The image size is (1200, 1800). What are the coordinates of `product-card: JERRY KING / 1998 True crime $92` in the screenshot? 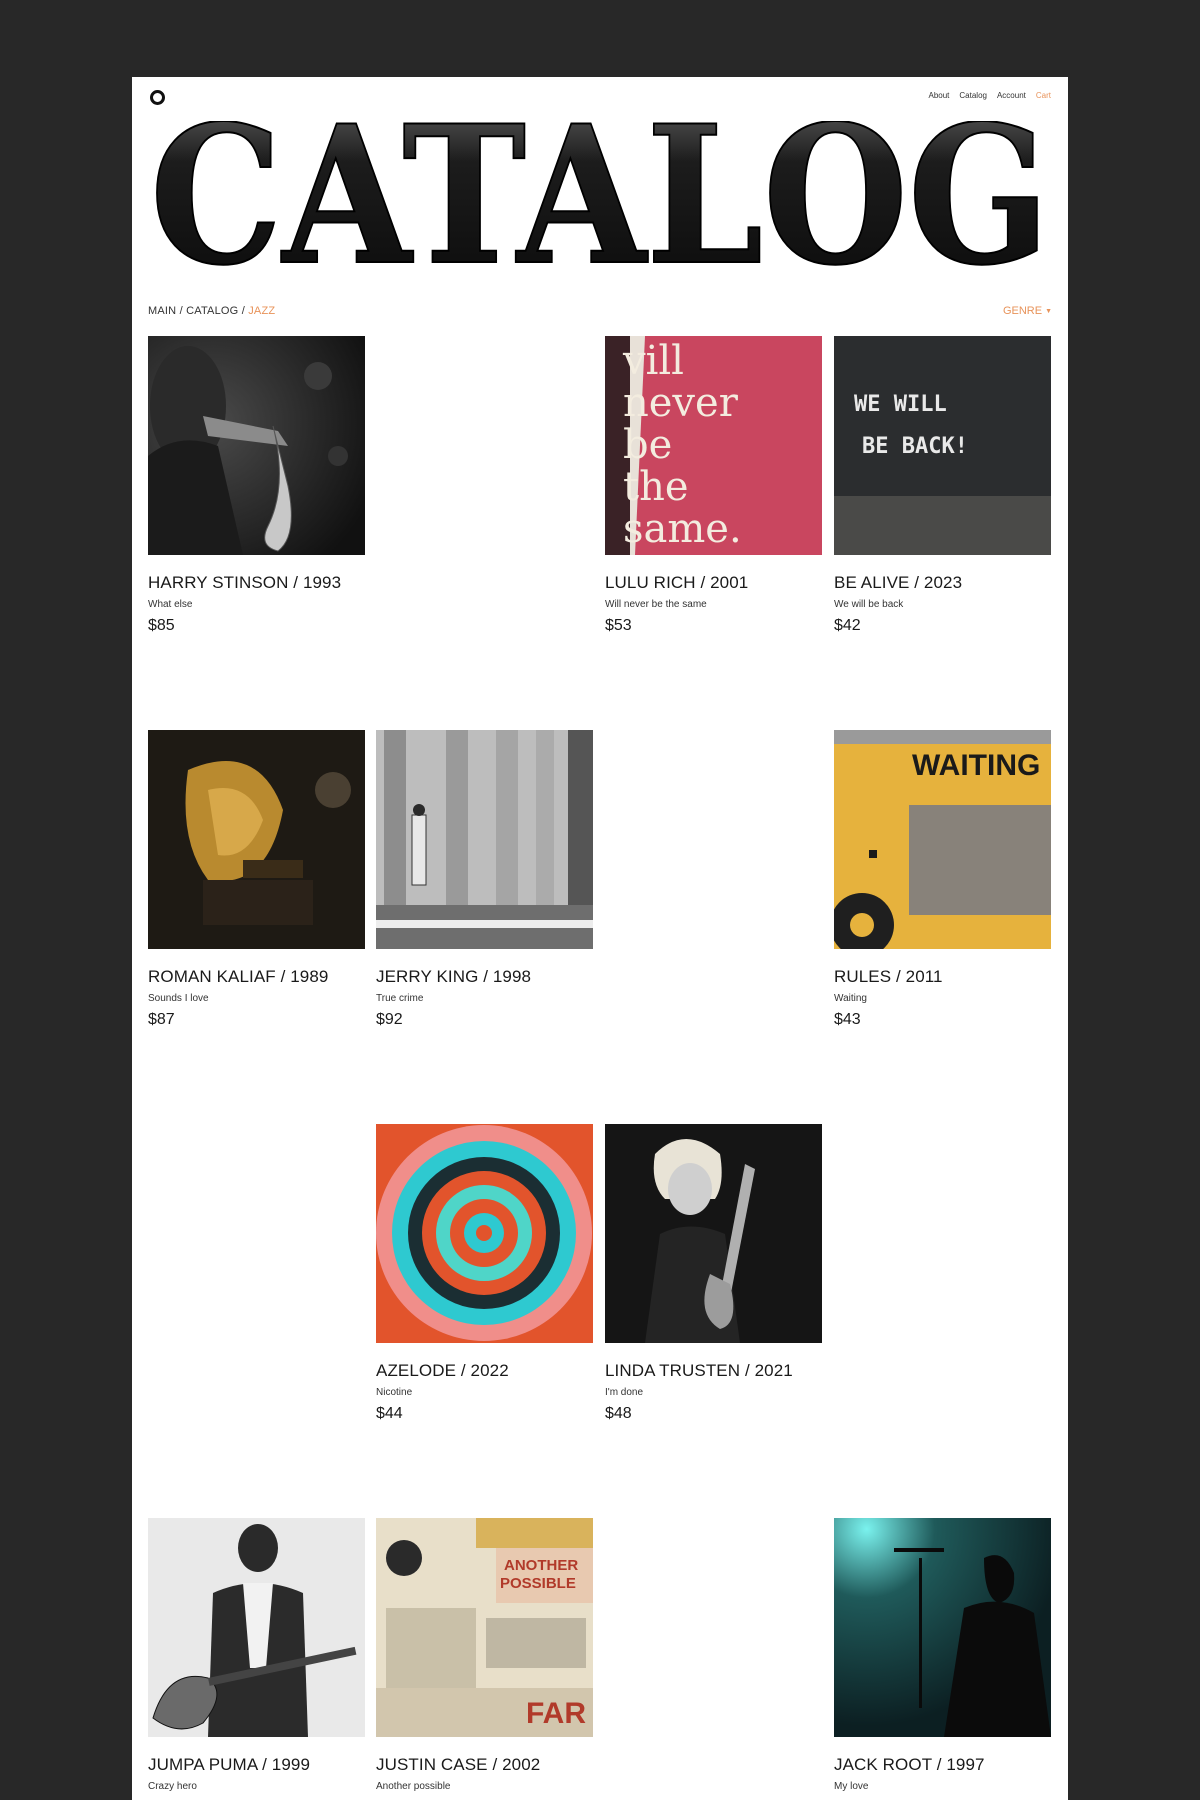 It's located at (484, 879).